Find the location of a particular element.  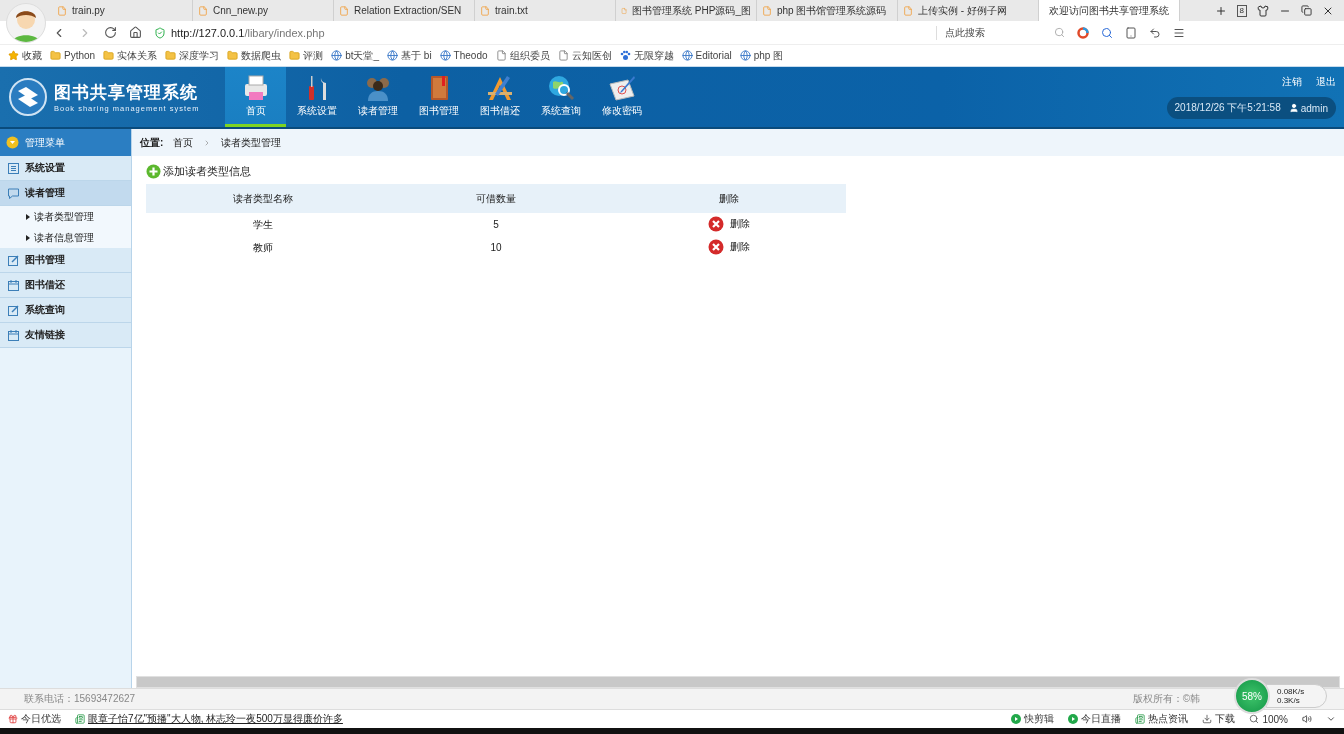

restore-icon is located at coordinates (1306, 10).